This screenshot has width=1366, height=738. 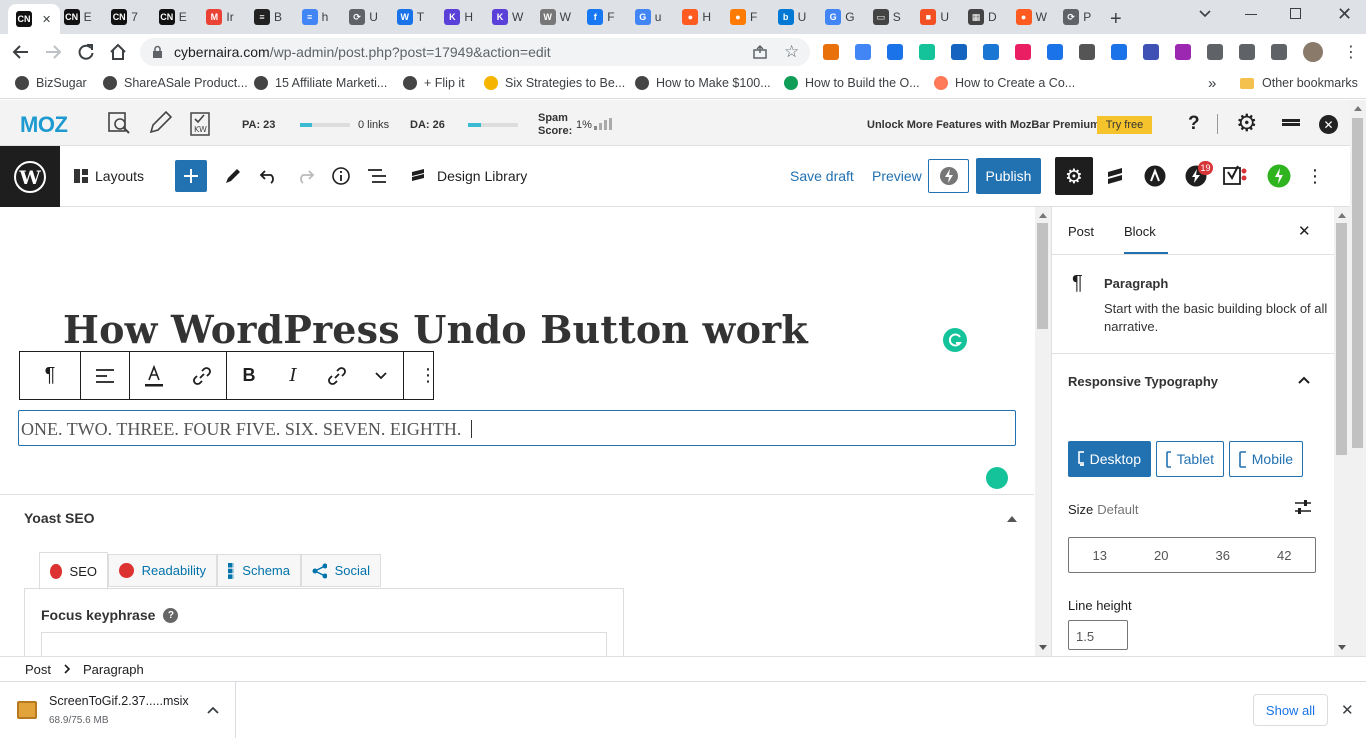 What do you see at coordinates (1357, 283) in the screenshot?
I see `page-scroll-thumb` at bounding box center [1357, 283].